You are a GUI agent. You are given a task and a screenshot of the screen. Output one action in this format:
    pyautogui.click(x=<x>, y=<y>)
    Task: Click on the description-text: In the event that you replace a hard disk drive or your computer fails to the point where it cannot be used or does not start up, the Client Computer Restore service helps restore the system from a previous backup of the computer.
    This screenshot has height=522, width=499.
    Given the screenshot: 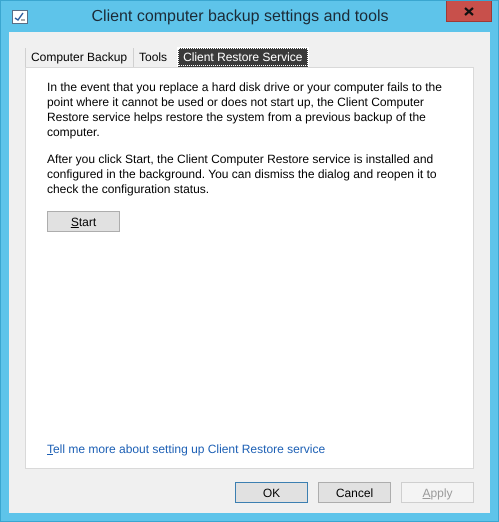 What is the action you would take?
    pyautogui.click(x=245, y=110)
    